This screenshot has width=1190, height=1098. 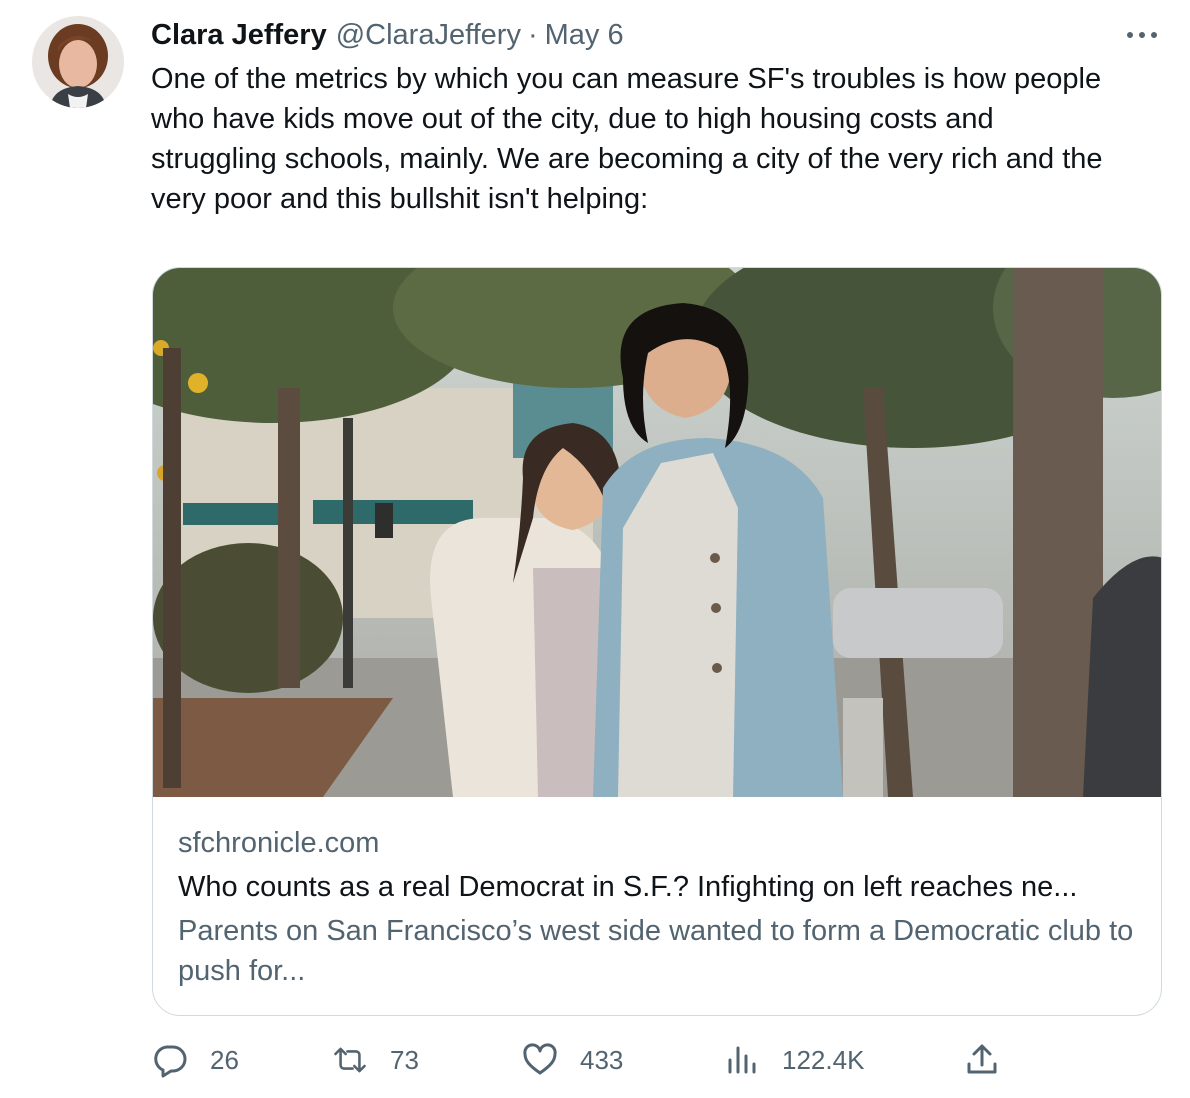 I want to click on views-icon, so click(x=742, y=1060).